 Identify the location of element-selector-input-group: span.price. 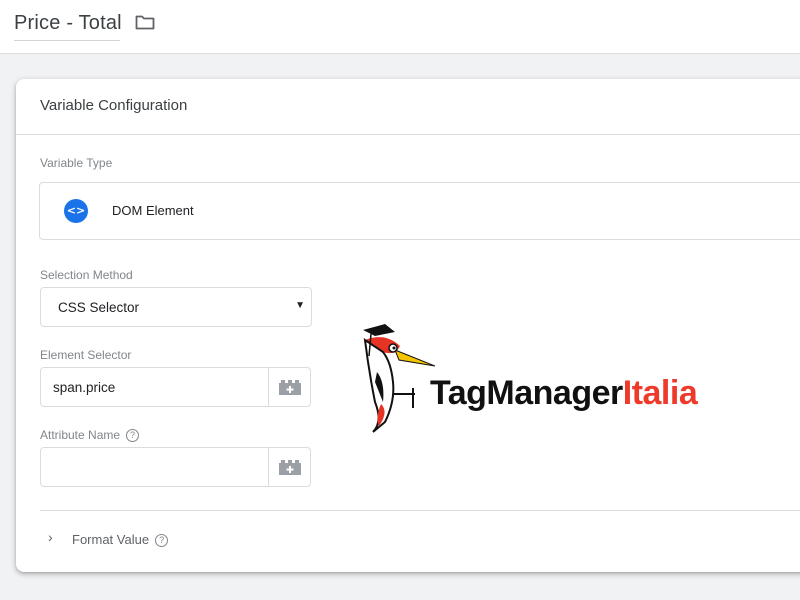
(175, 387).